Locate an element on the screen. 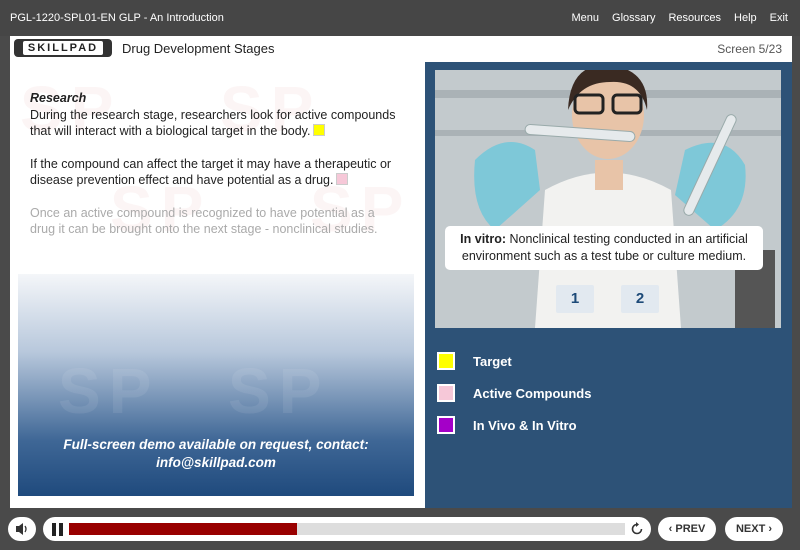 The height and width of the screenshot is (550, 800). legend-item-in-vivo-in-vitro: In Vivo & In Vitro is located at coordinates (514, 425).